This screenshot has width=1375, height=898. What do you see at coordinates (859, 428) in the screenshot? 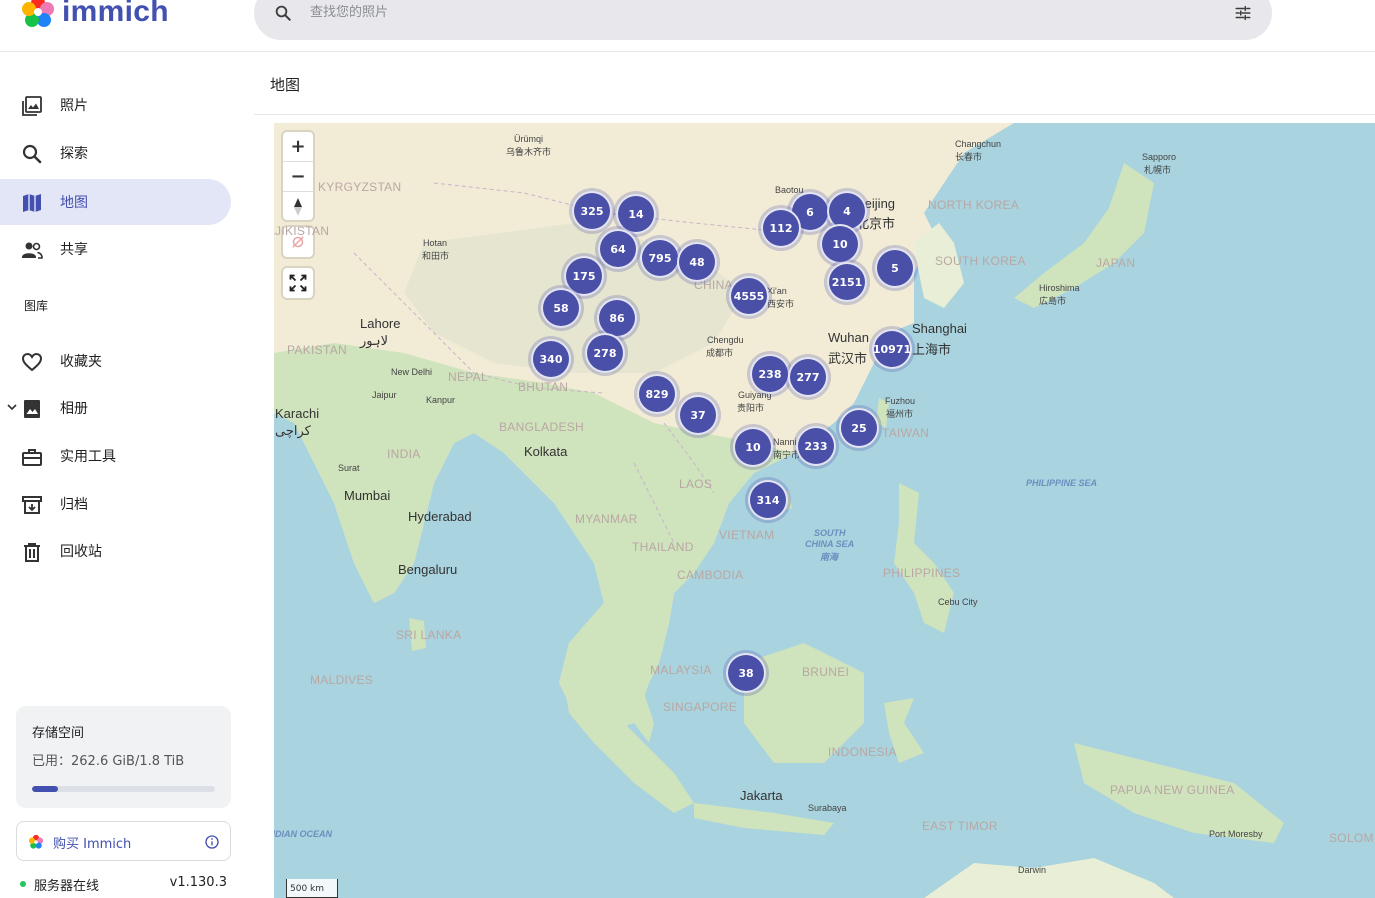
I see `photo-cluster: 25` at bounding box center [859, 428].